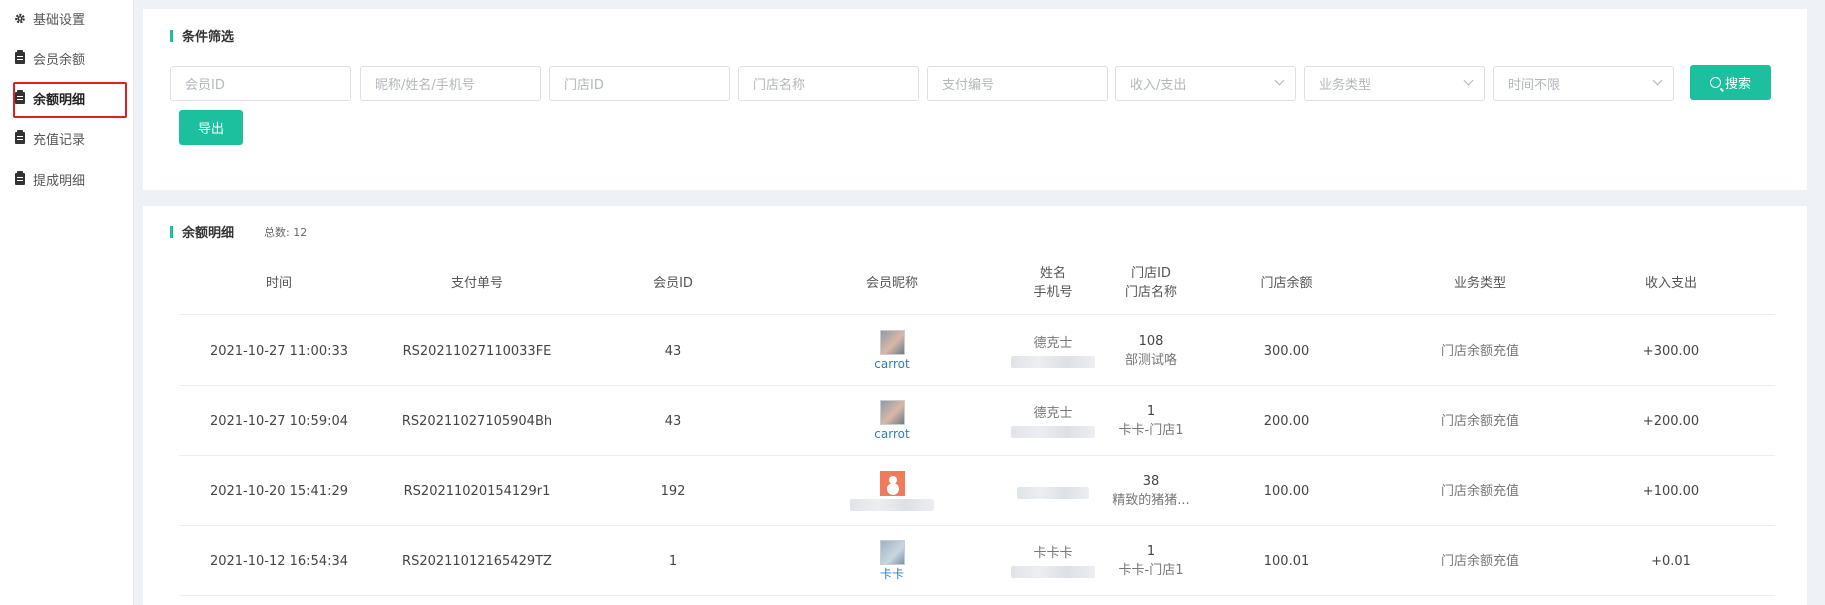 The width and height of the screenshot is (1825, 605). Describe the element at coordinates (279, 491) in the screenshot. I see `cell-time: 2021-10-20 15:41:29` at that location.